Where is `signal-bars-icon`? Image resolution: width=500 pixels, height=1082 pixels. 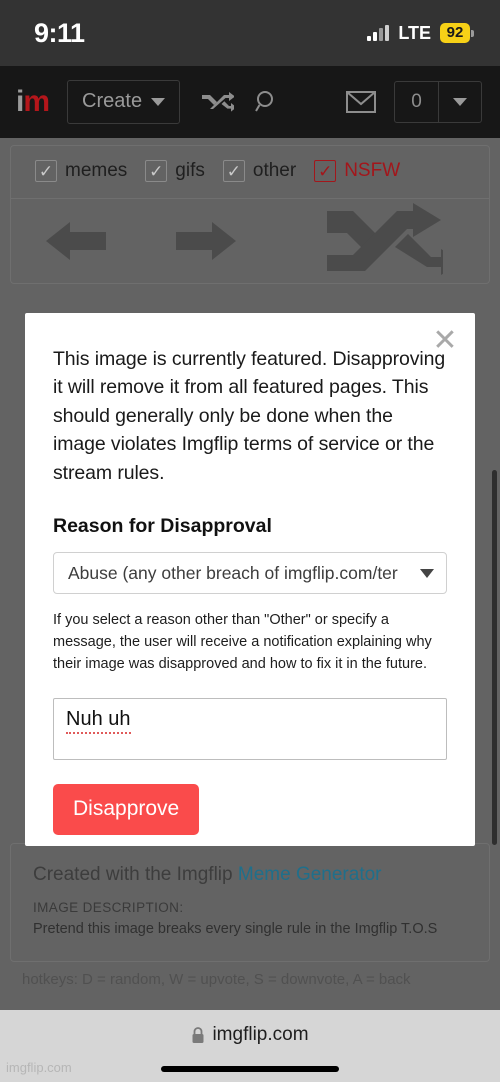
signal-bars-icon is located at coordinates (378, 33).